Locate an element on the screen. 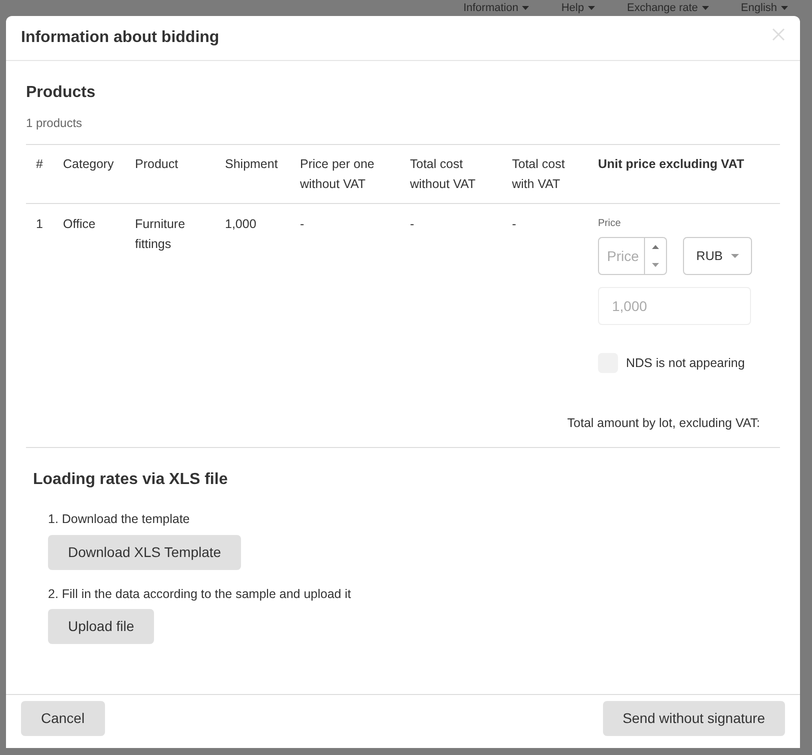  table-cell: 1 is located at coordinates (39, 224).